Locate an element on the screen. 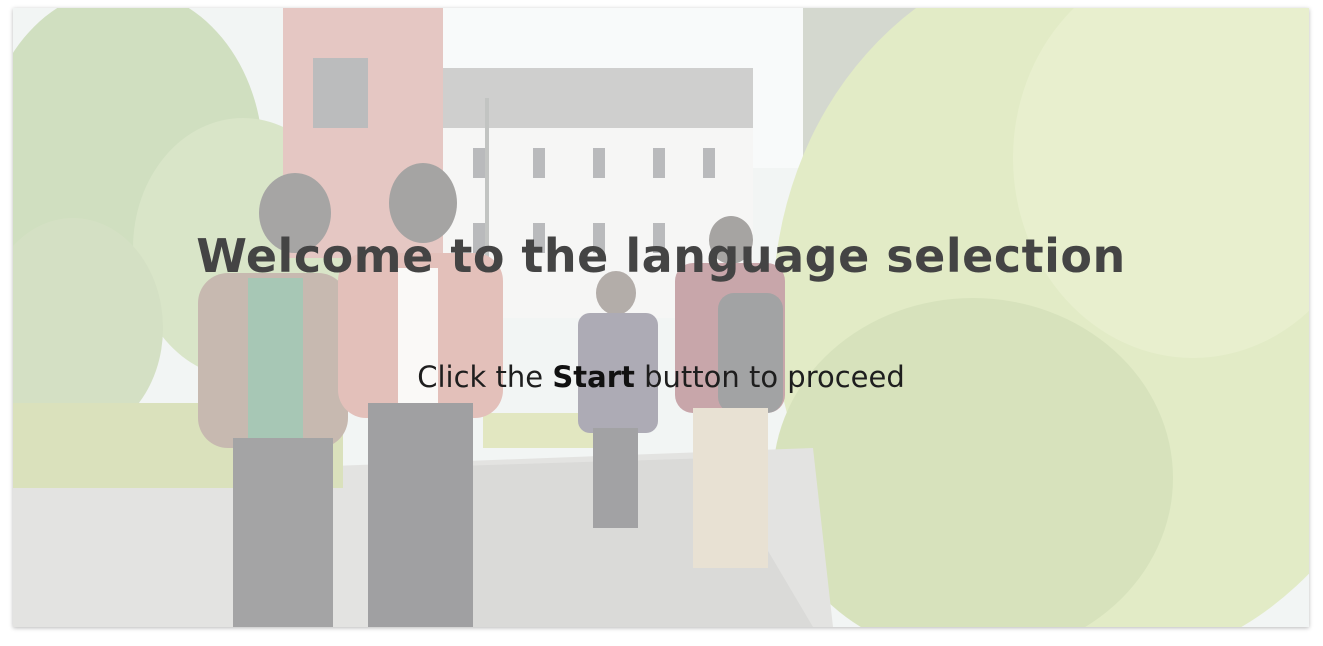 This screenshot has height=646, width=1323. welcome-title: Welcome to the language selection is located at coordinates (661, 256).